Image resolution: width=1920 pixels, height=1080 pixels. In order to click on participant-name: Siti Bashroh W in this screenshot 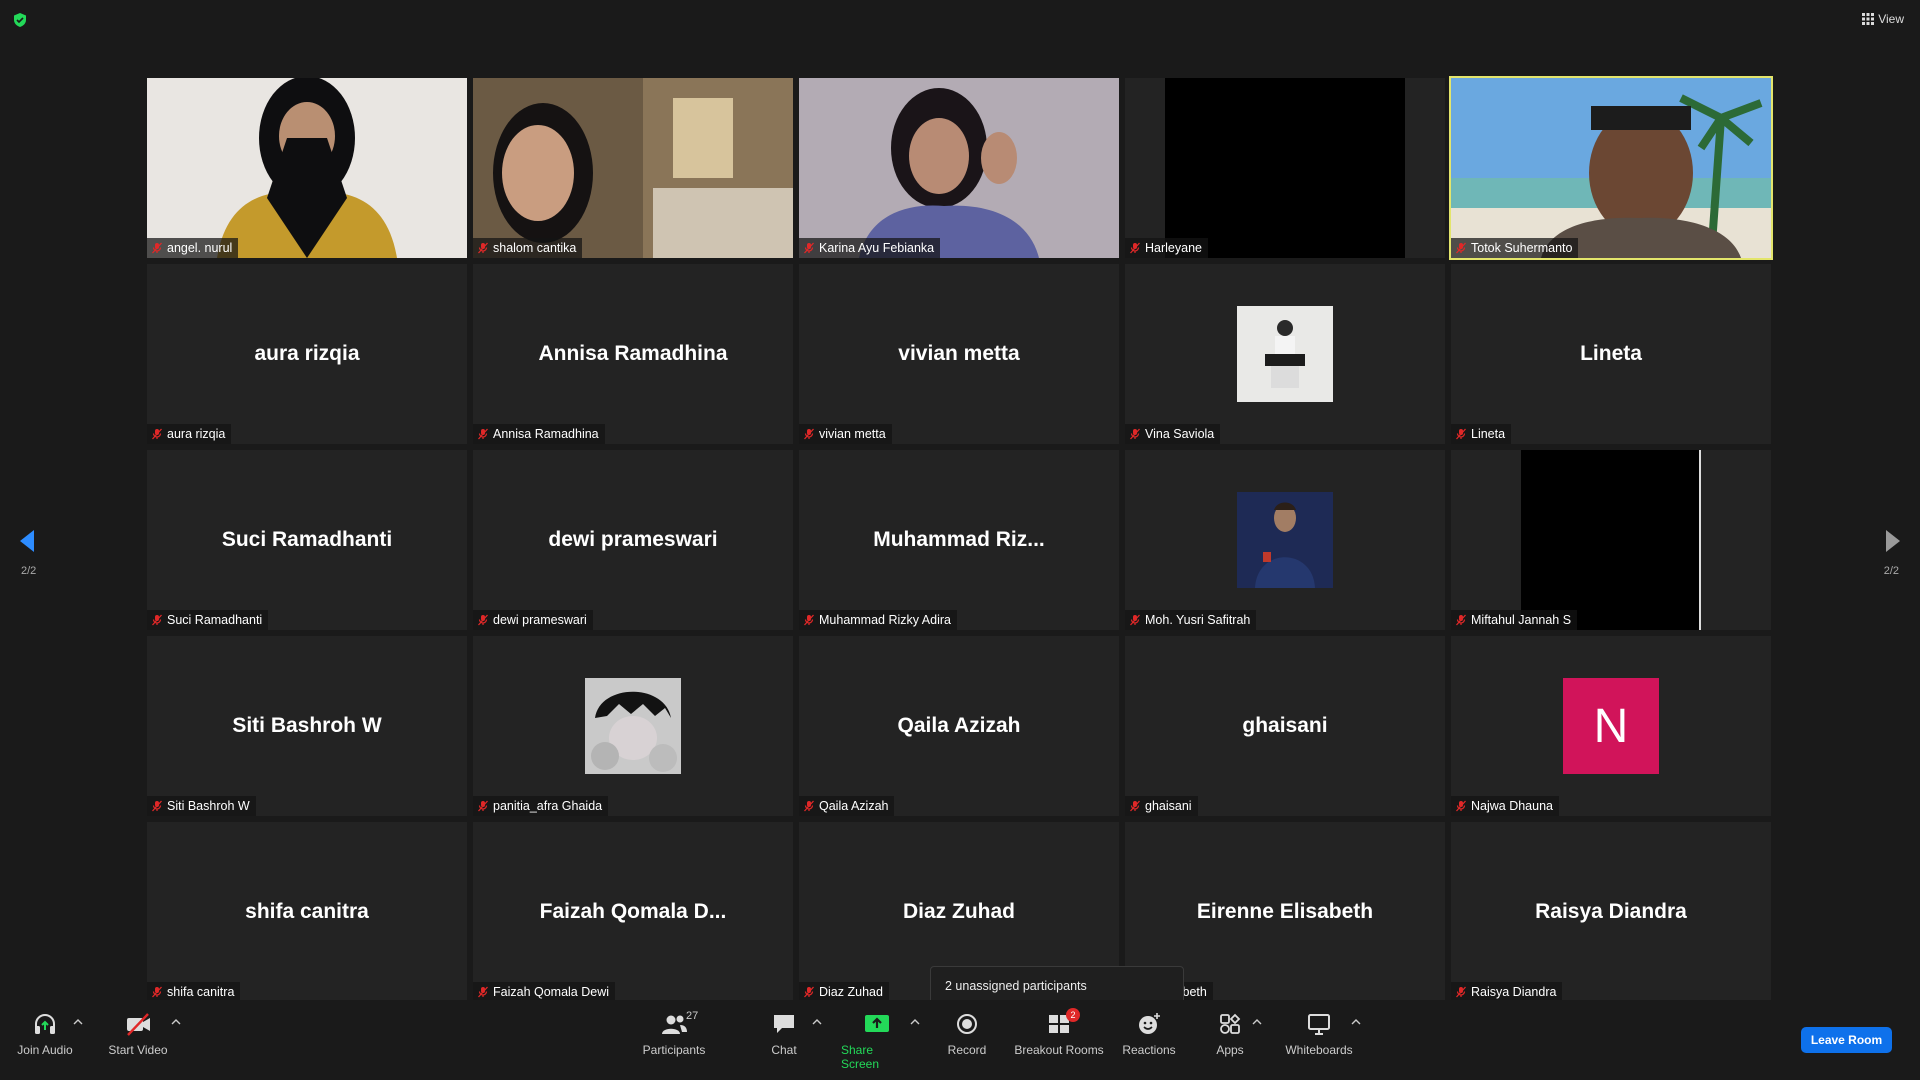, I will do `click(208, 806)`.